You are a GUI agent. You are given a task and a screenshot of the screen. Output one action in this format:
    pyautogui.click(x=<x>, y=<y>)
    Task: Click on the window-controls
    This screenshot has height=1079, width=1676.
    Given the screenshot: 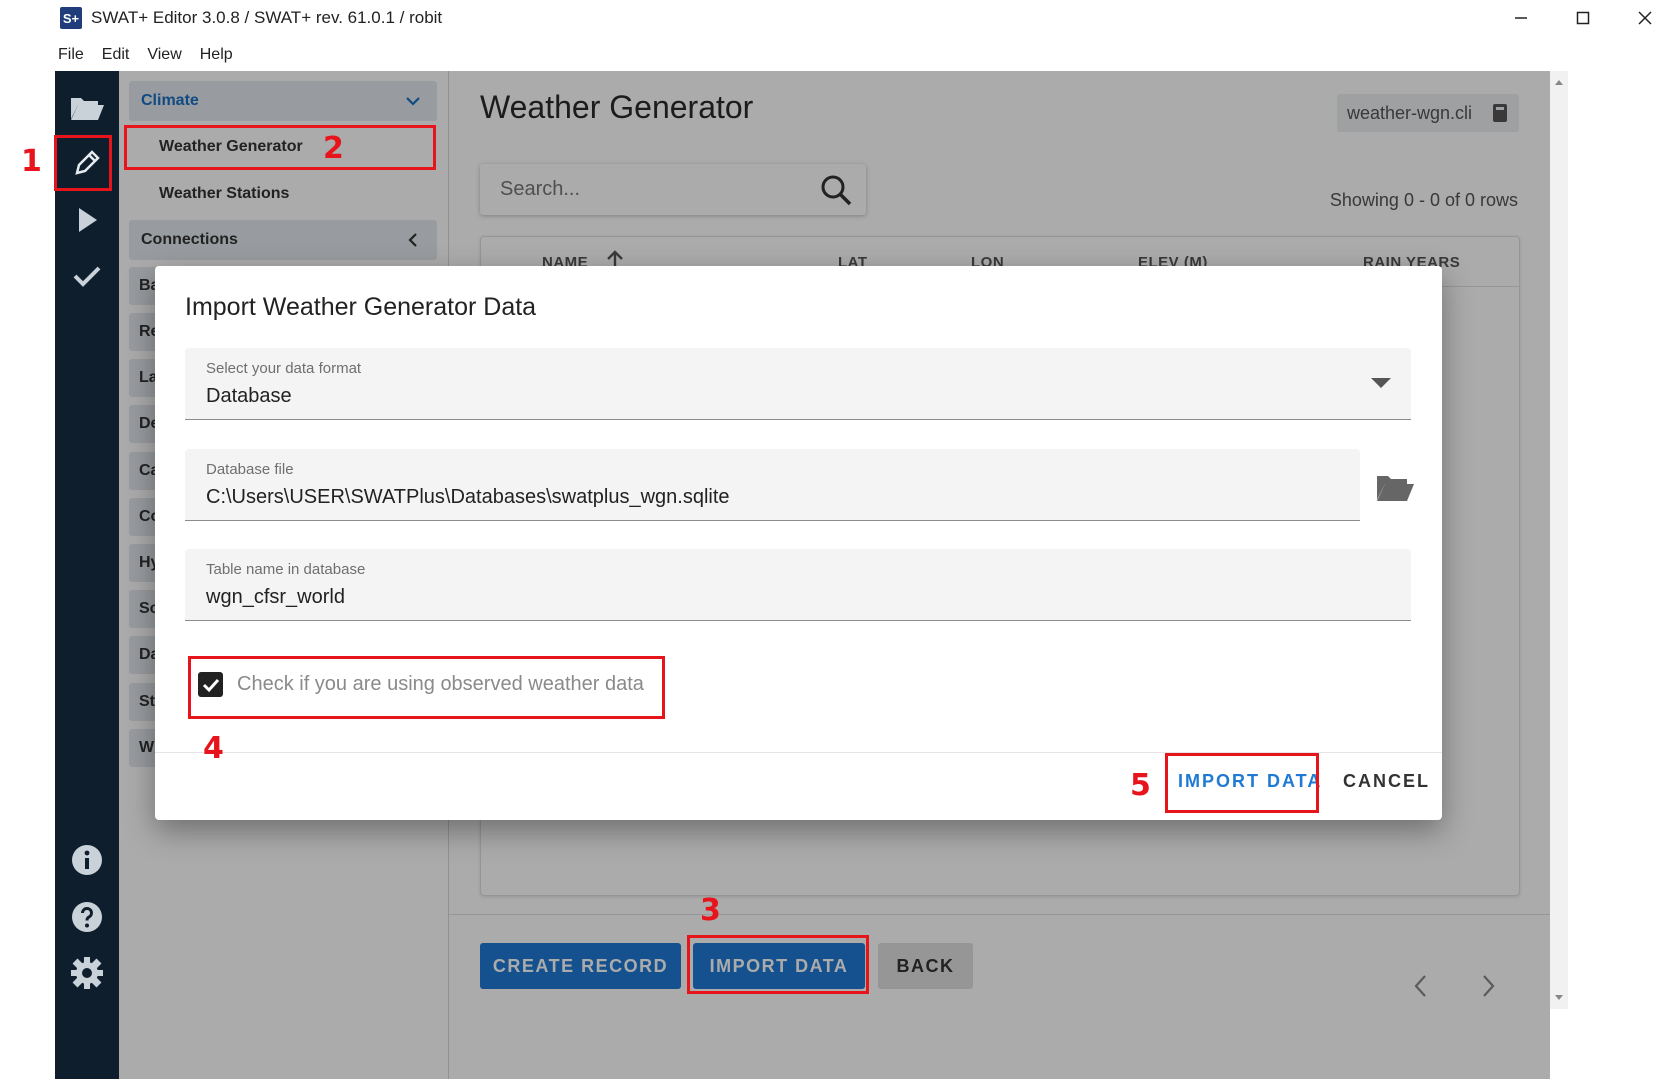 What is the action you would take?
    pyautogui.click(x=1583, y=18)
    